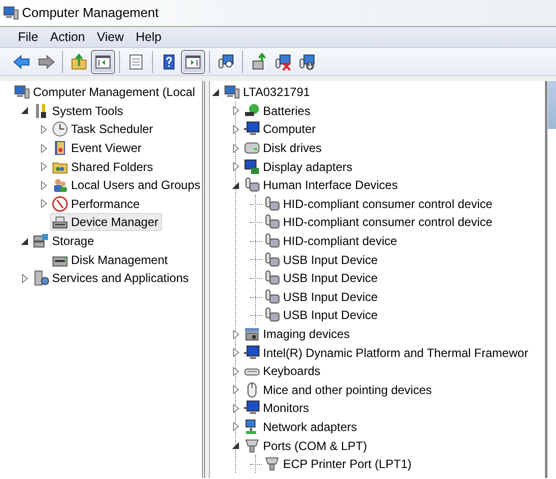 The width and height of the screenshot is (556, 479). What do you see at coordinates (98, 148) in the screenshot?
I see `tree-item: Event Viewer` at bounding box center [98, 148].